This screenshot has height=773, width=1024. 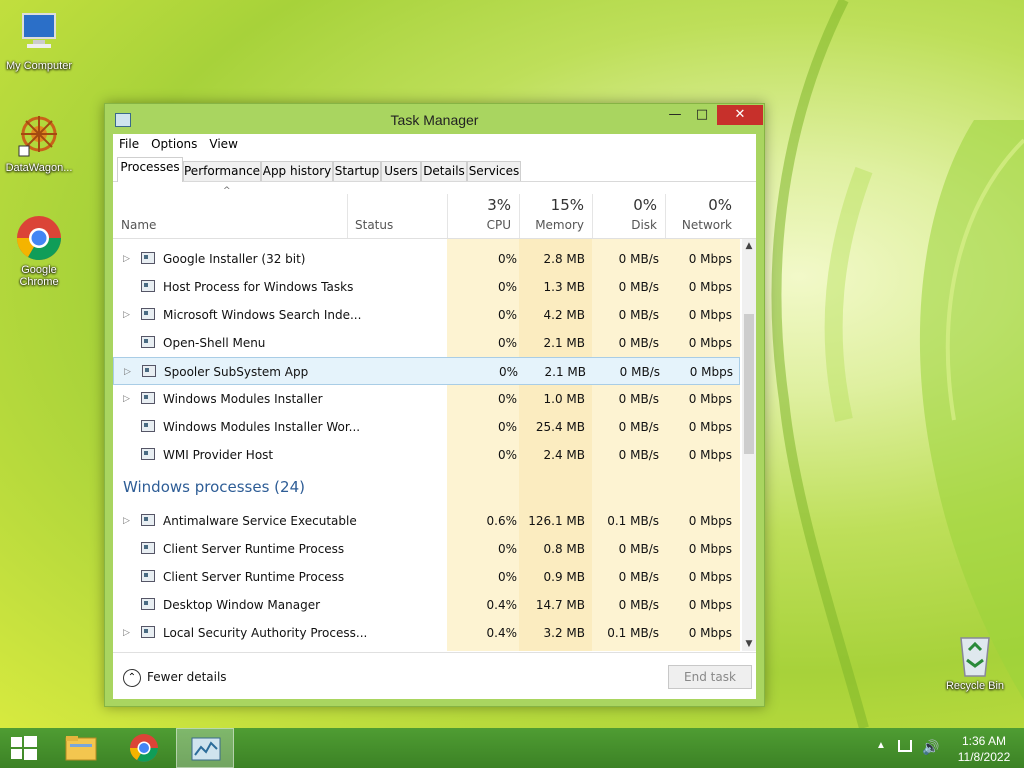 What do you see at coordinates (930, 747) in the screenshot?
I see `volume-icon: 🔊` at bounding box center [930, 747].